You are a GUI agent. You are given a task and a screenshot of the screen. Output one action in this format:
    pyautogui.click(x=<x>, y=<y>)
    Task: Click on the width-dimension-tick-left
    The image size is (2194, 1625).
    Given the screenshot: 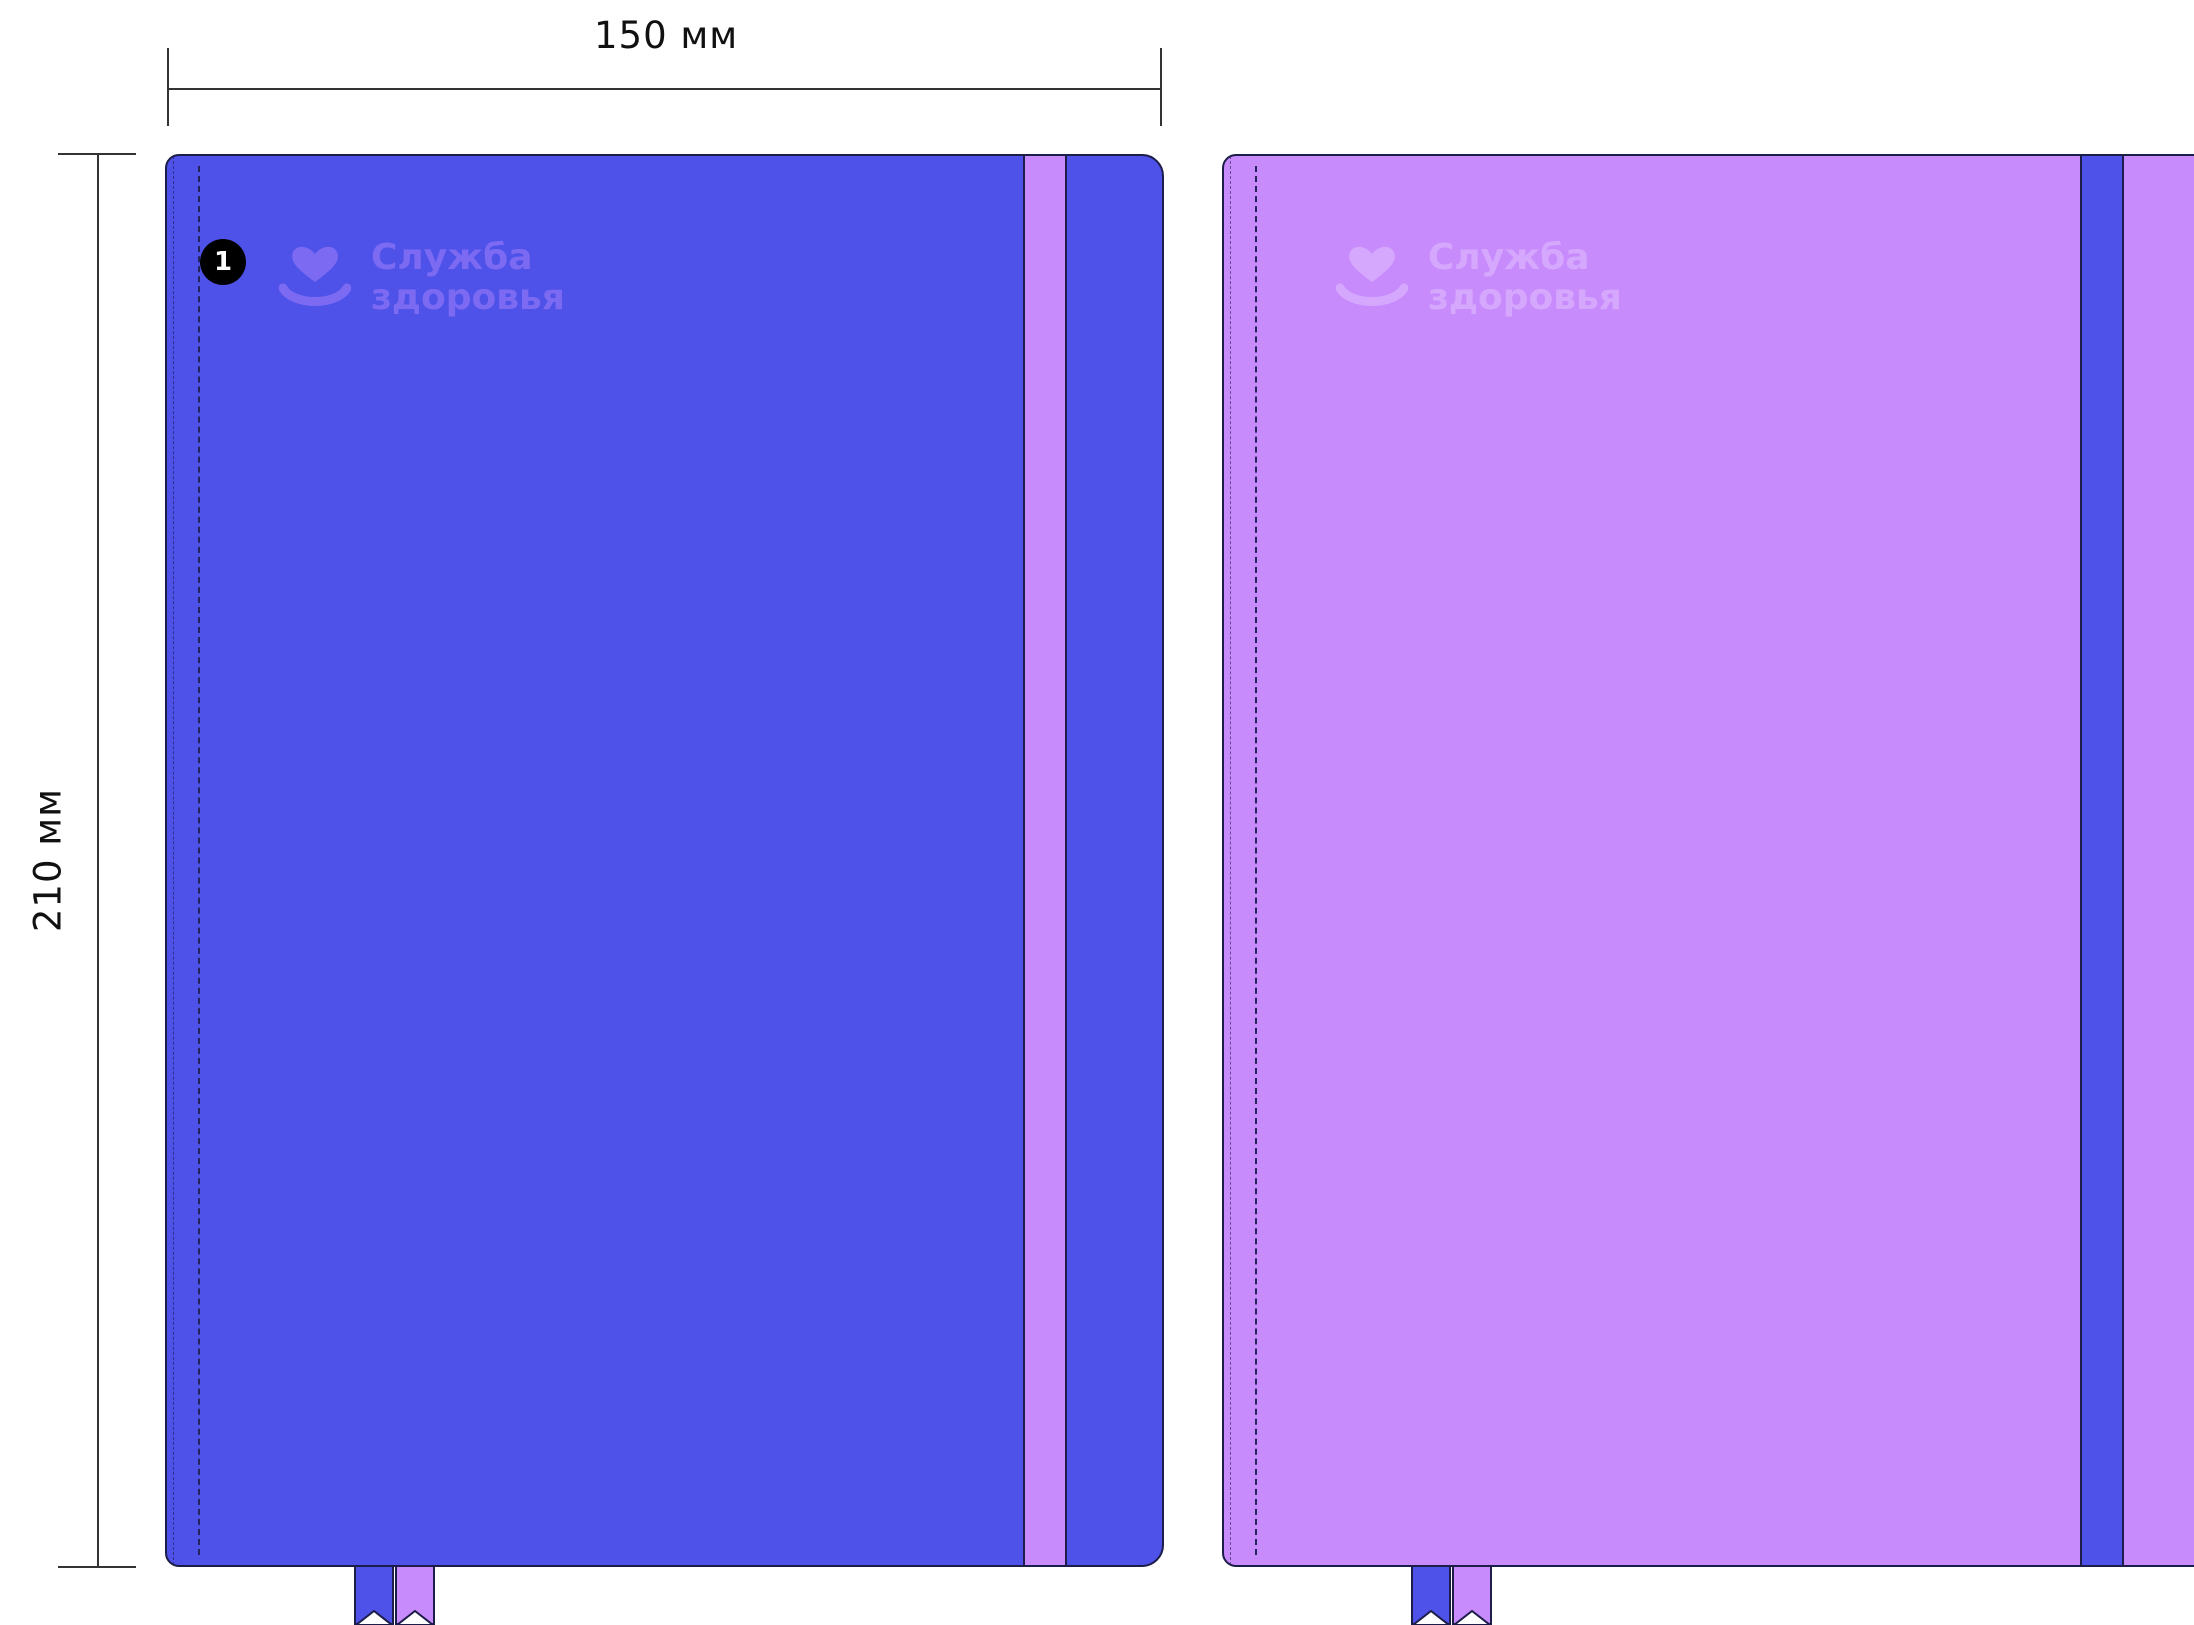 What is the action you would take?
    pyautogui.click(x=168, y=87)
    